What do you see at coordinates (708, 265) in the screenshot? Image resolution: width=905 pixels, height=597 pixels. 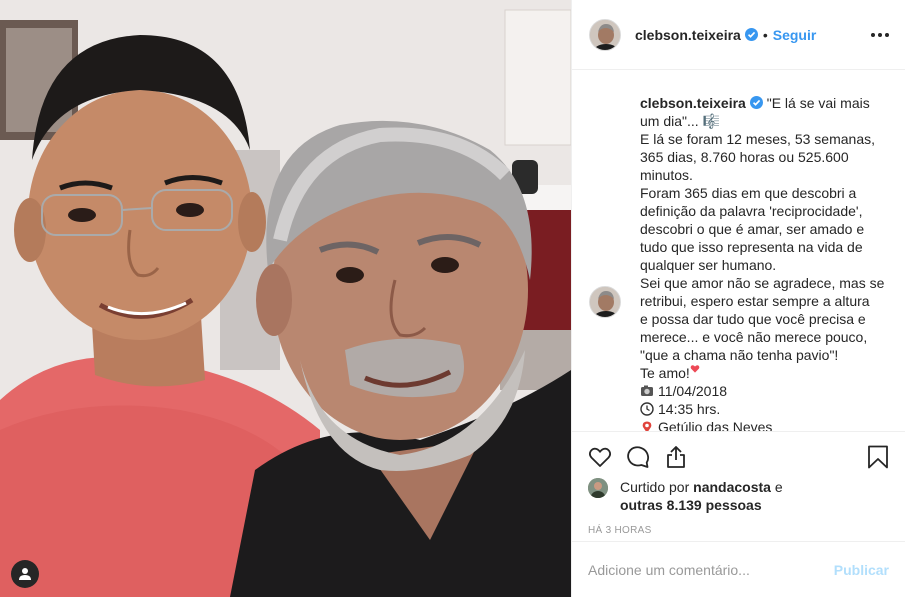 I see `caption-line: qualquer ser humano.` at bounding box center [708, 265].